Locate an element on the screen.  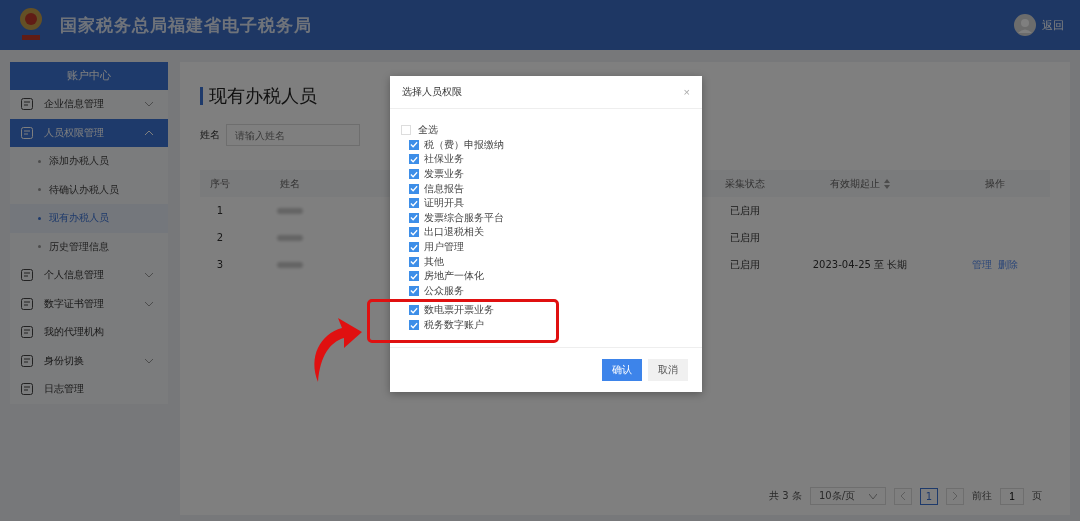
option-label: 其他 is located at coordinates (434, 261).